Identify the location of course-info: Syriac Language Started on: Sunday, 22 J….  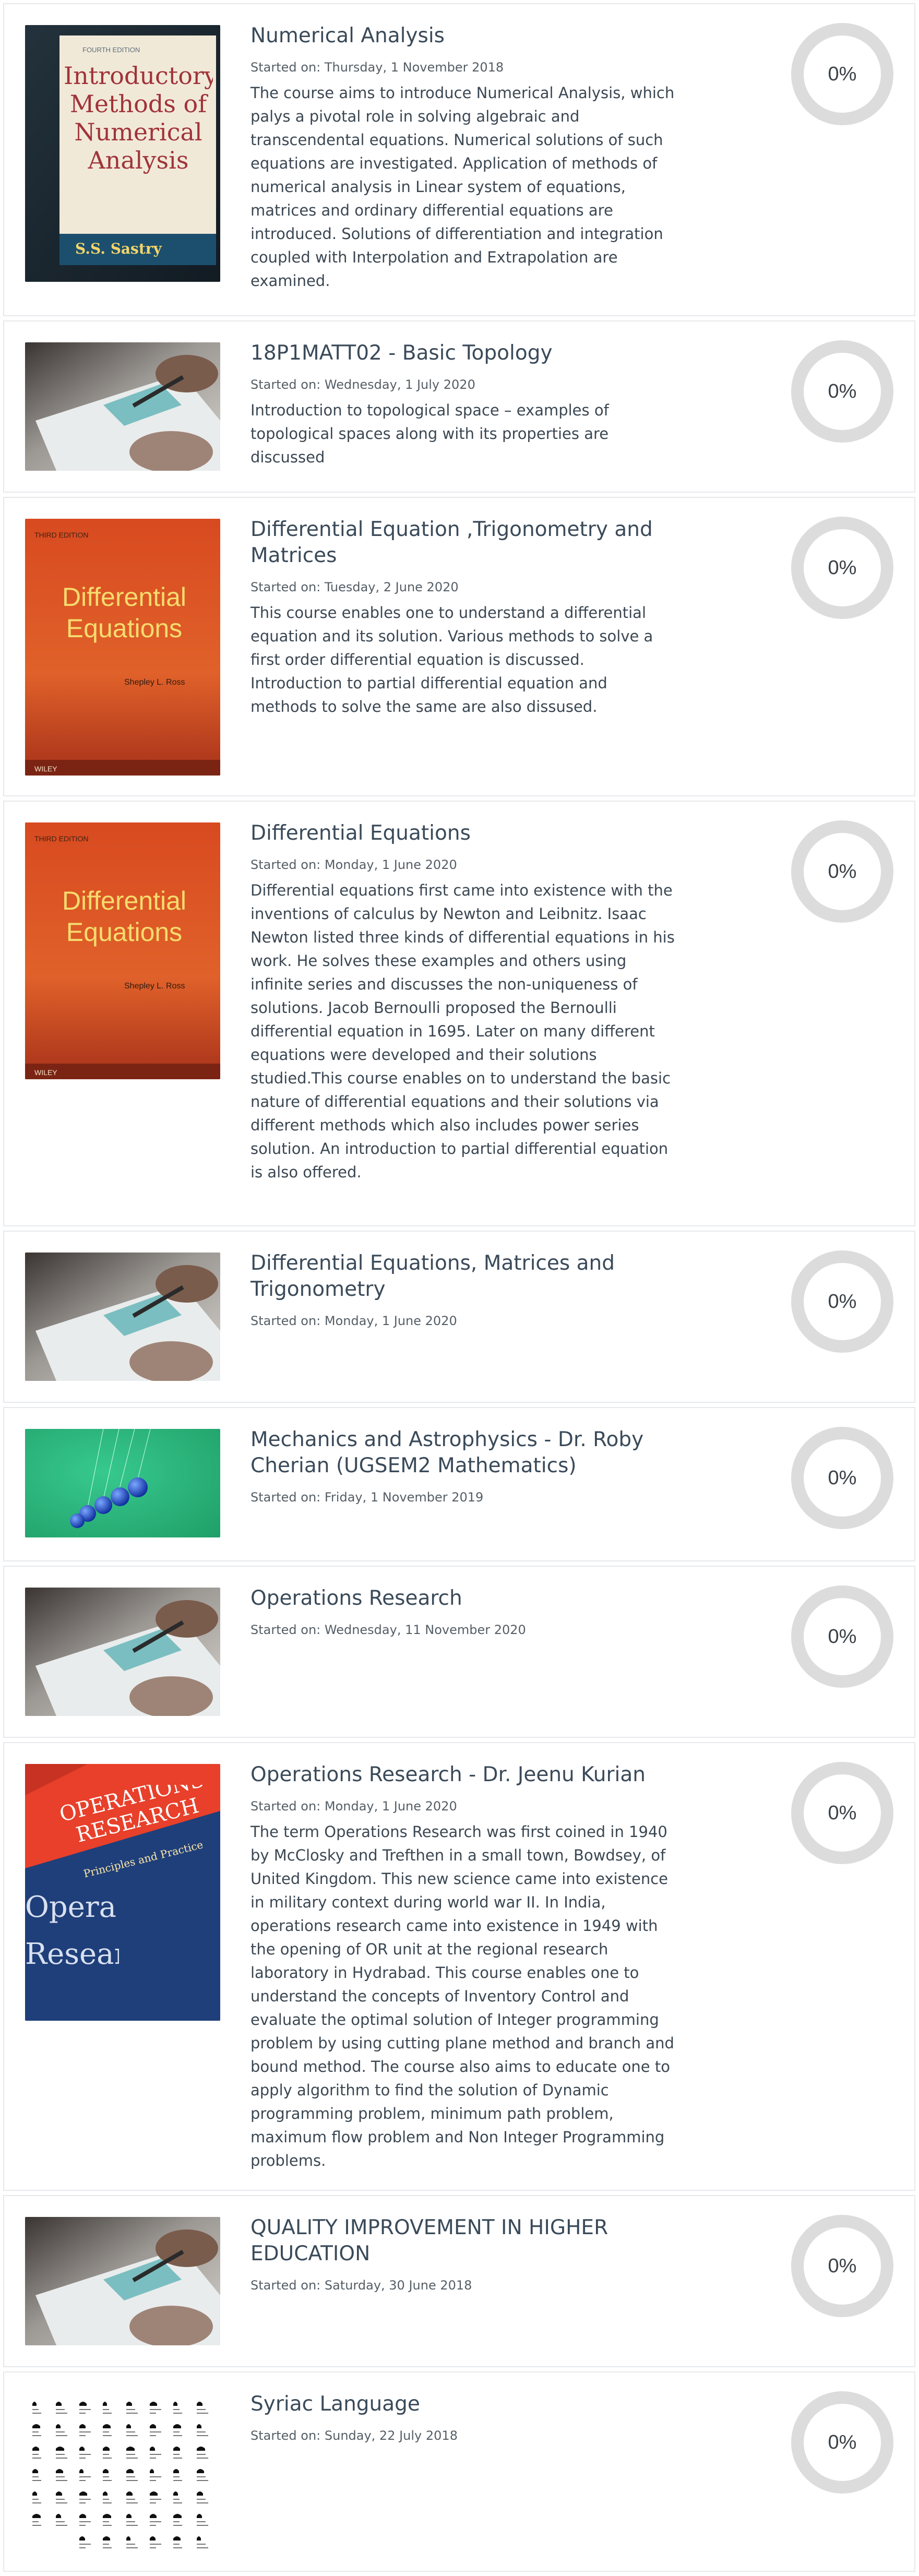
(464, 2417).